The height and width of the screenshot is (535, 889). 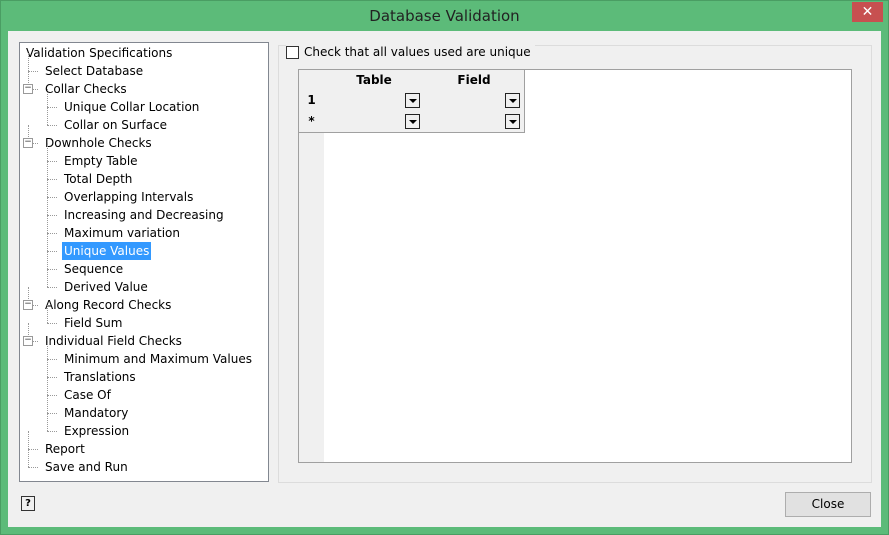 What do you see at coordinates (128, 197) in the screenshot?
I see `tree-item: Overlapping Intervals` at bounding box center [128, 197].